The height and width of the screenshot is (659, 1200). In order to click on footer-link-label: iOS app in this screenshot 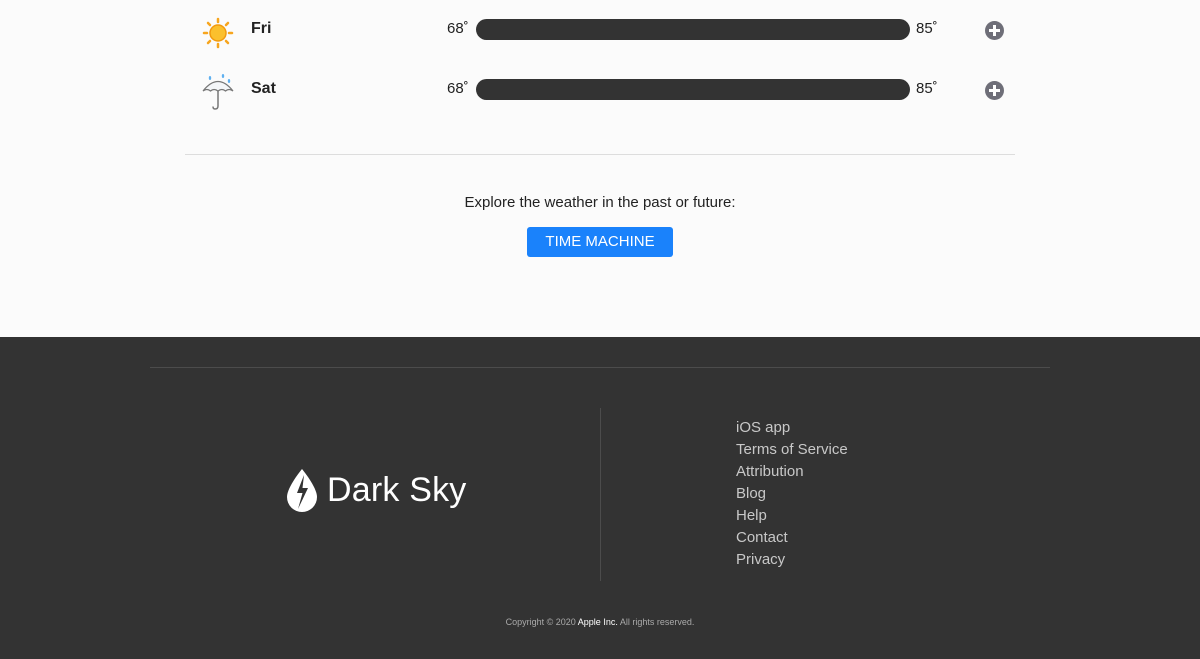, I will do `click(763, 427)`.